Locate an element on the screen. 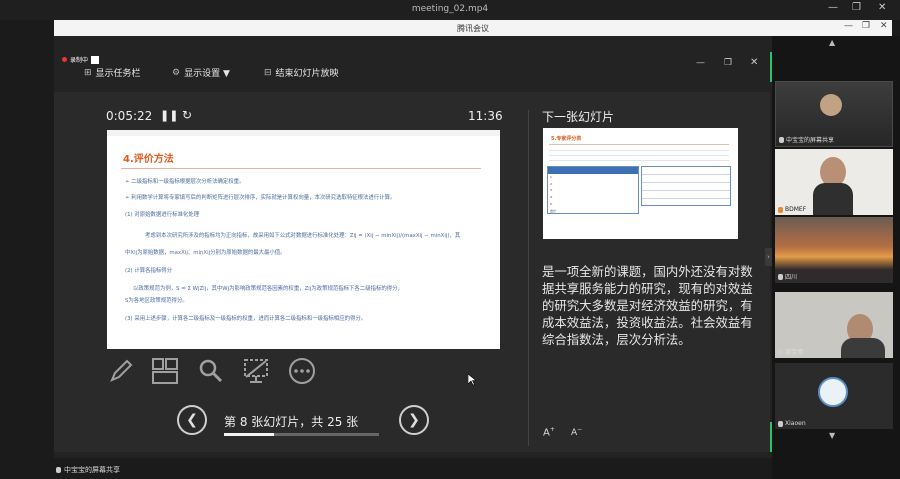 The width and height of the screenshot is (900, 479). meeting-minimize-icon: — is located at coordinates (848, 26).